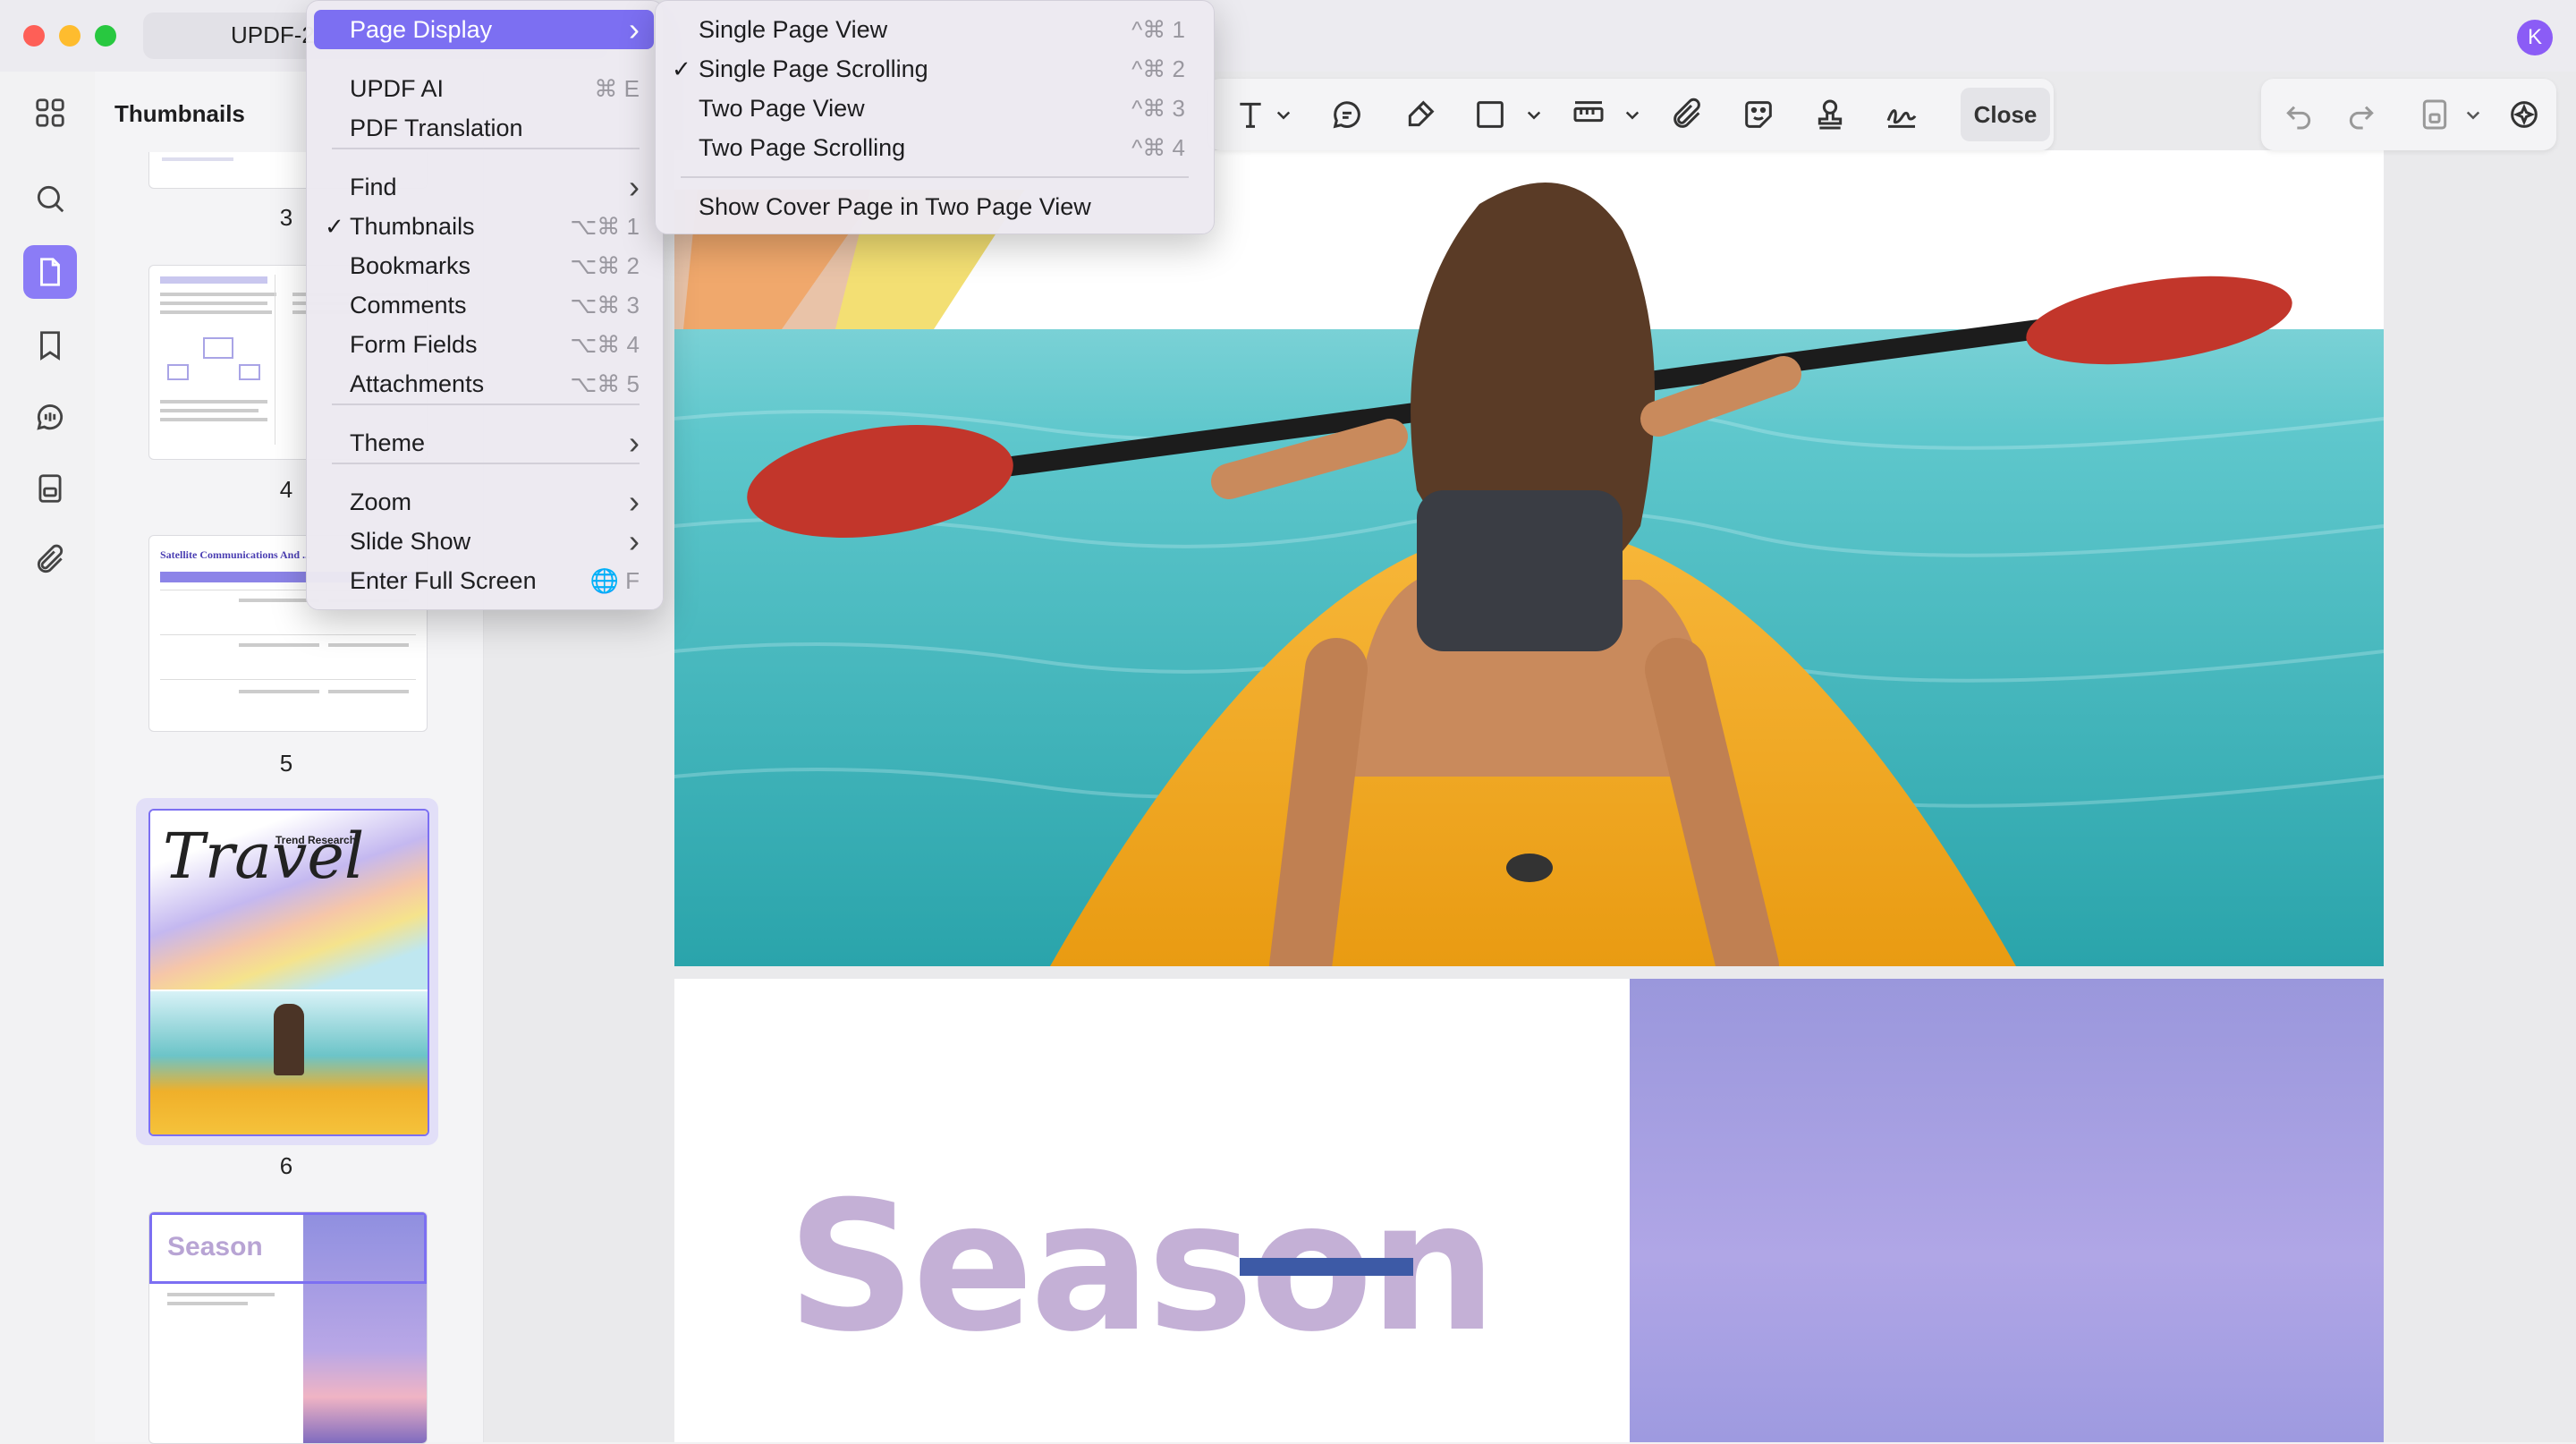 The height and width of the screenshot is (1444, 2576). Describe the element at coordinates (1687, 114) in the screenshot. I see `attach-file-icon` at that location.